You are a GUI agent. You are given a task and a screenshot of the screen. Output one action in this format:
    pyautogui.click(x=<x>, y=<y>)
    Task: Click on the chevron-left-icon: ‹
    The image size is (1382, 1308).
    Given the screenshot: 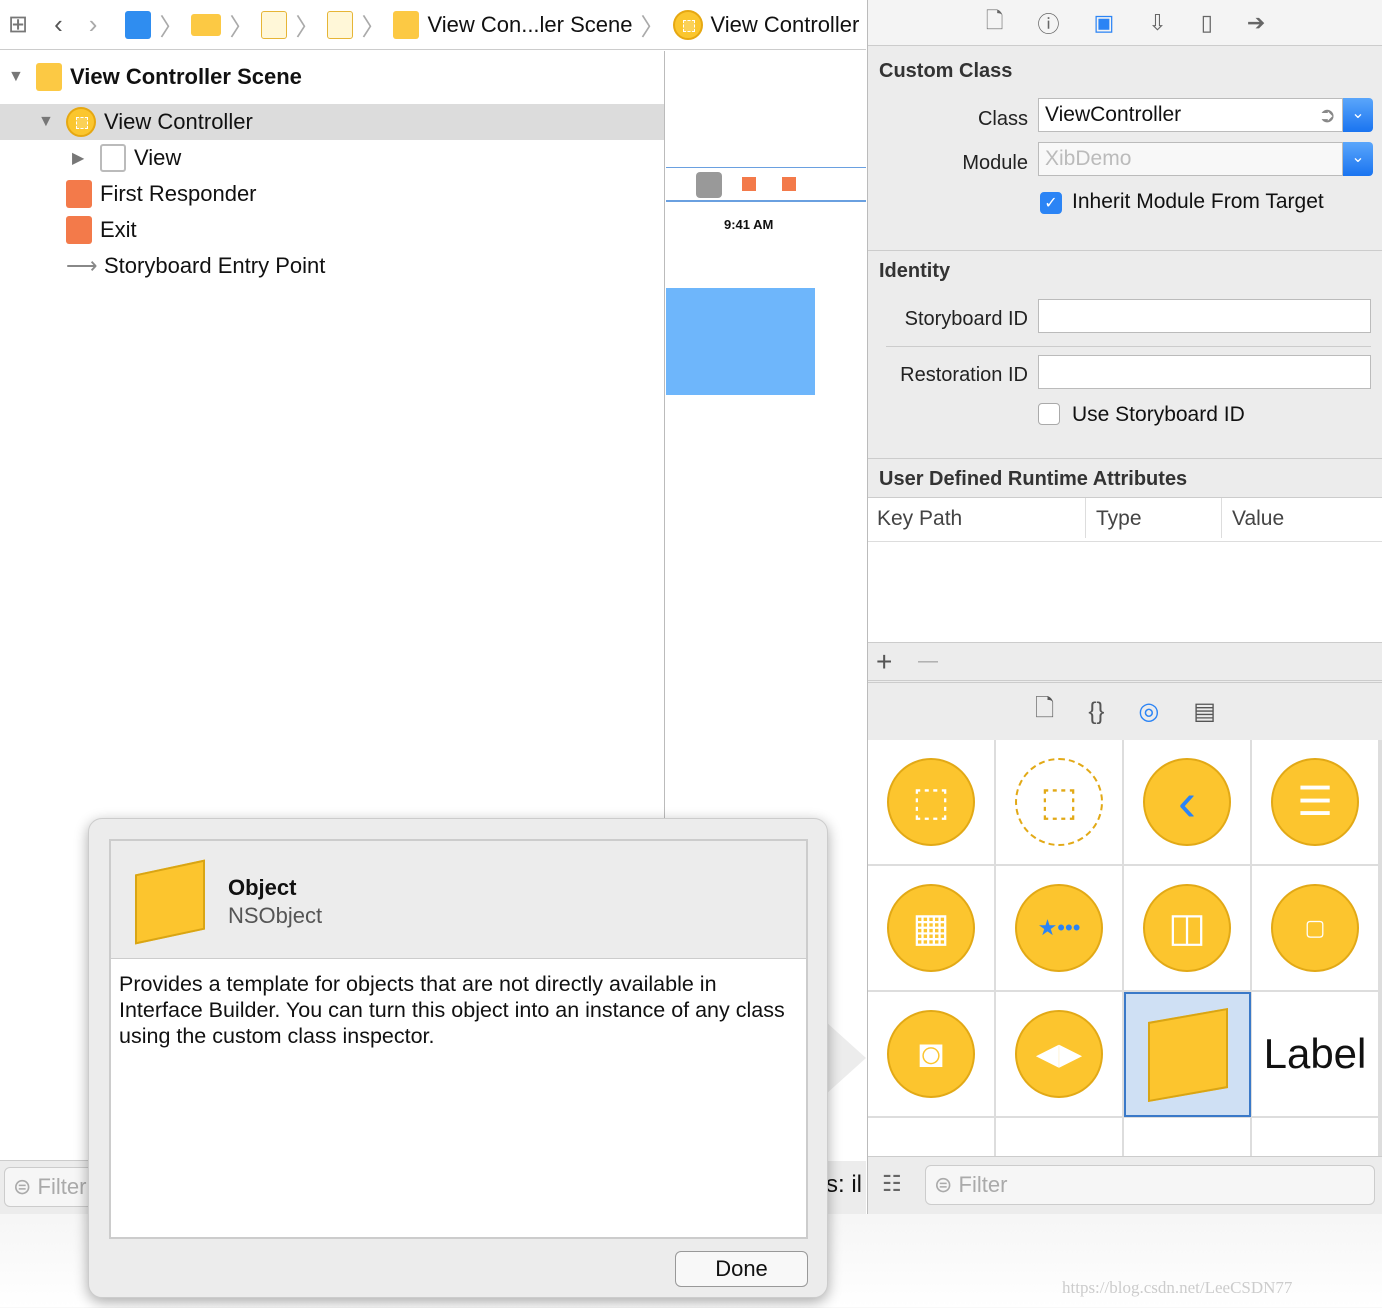 What is the action you would take?
    pyautogui.click(x=1187, y=802)
    